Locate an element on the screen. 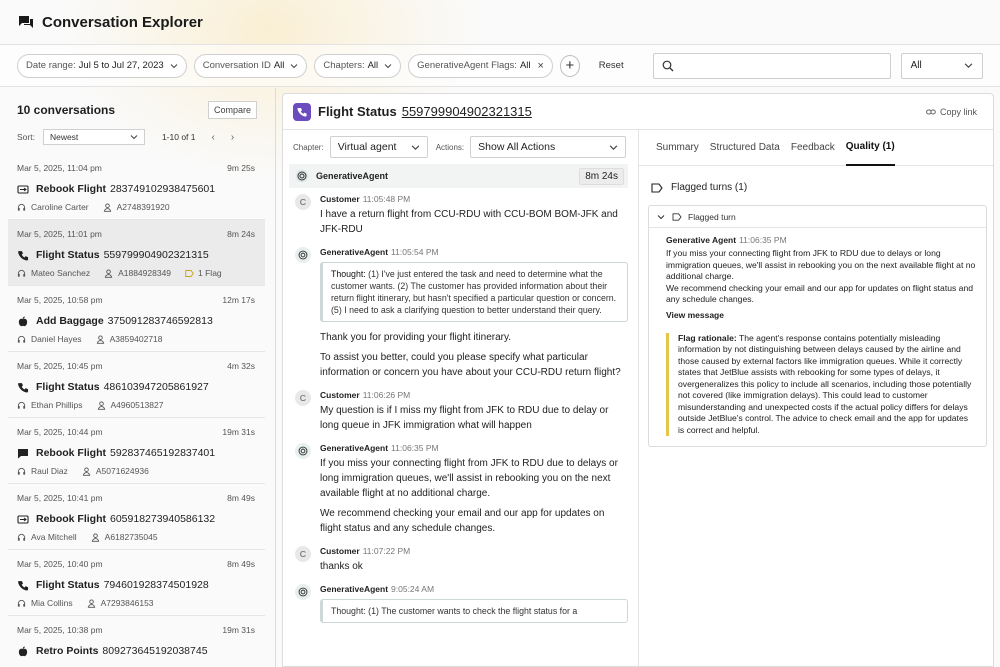 Image resolution: width=1000 pixels, height=667 pixels. date-range-filter: Date range: Jul 5 to Jul 27, 2023 is located at coordinates (102, 65).